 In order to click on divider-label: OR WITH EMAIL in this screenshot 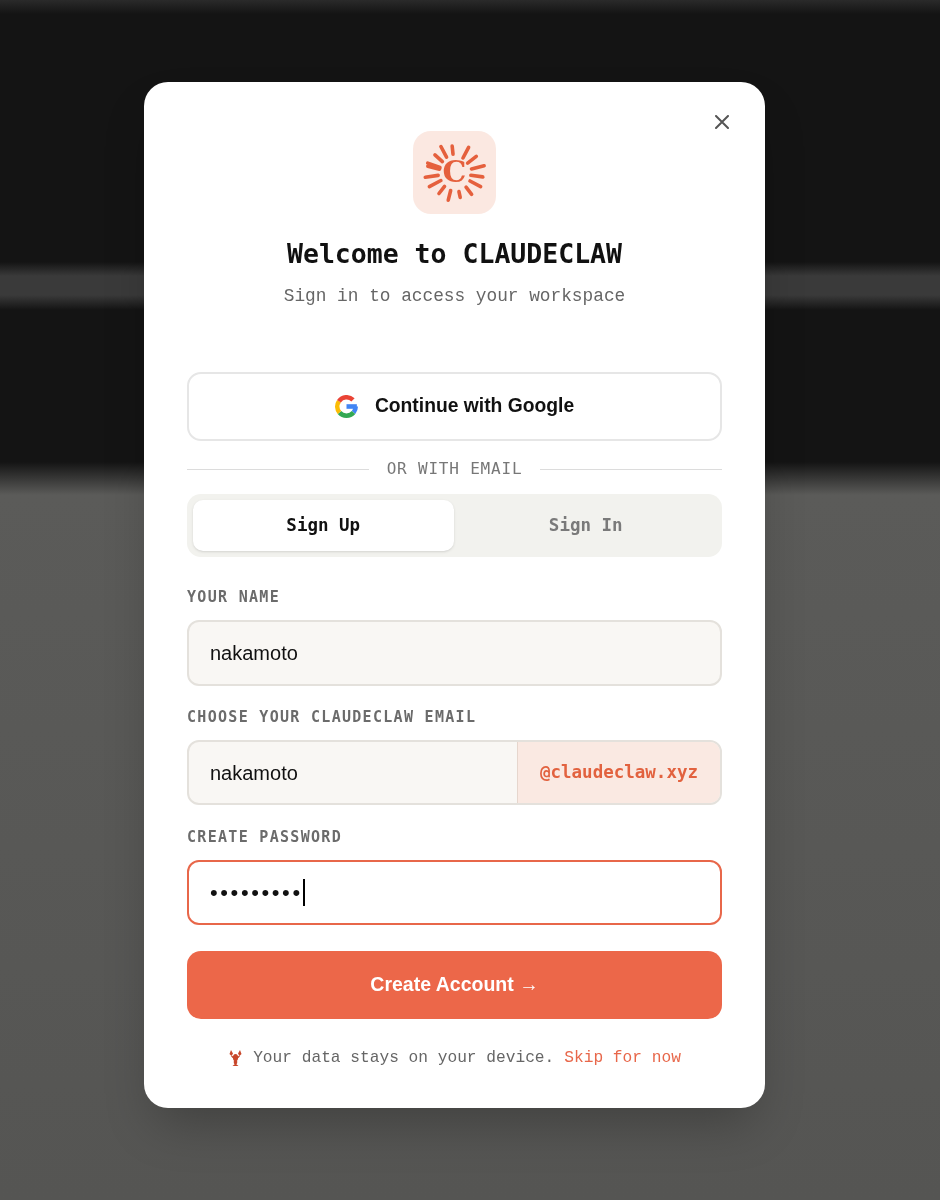, I will do `click(454, 469)`.